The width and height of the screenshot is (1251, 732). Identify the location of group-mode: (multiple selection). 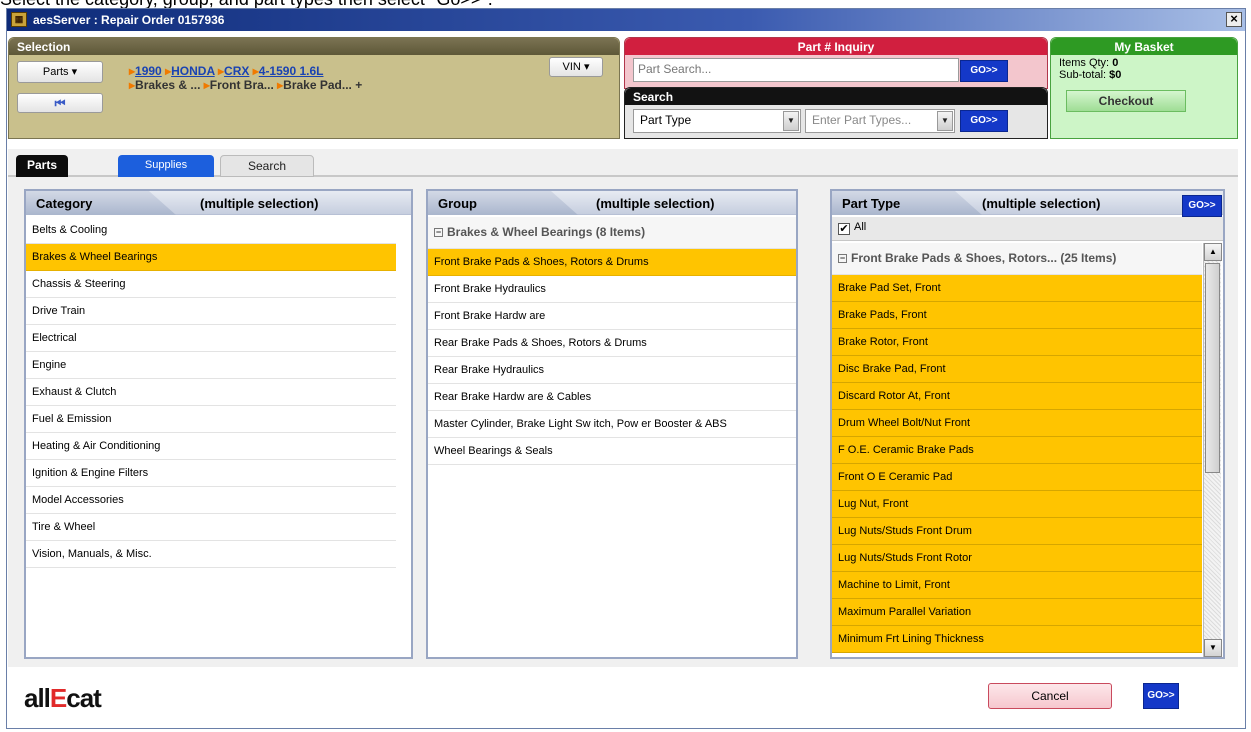
(655, 203).